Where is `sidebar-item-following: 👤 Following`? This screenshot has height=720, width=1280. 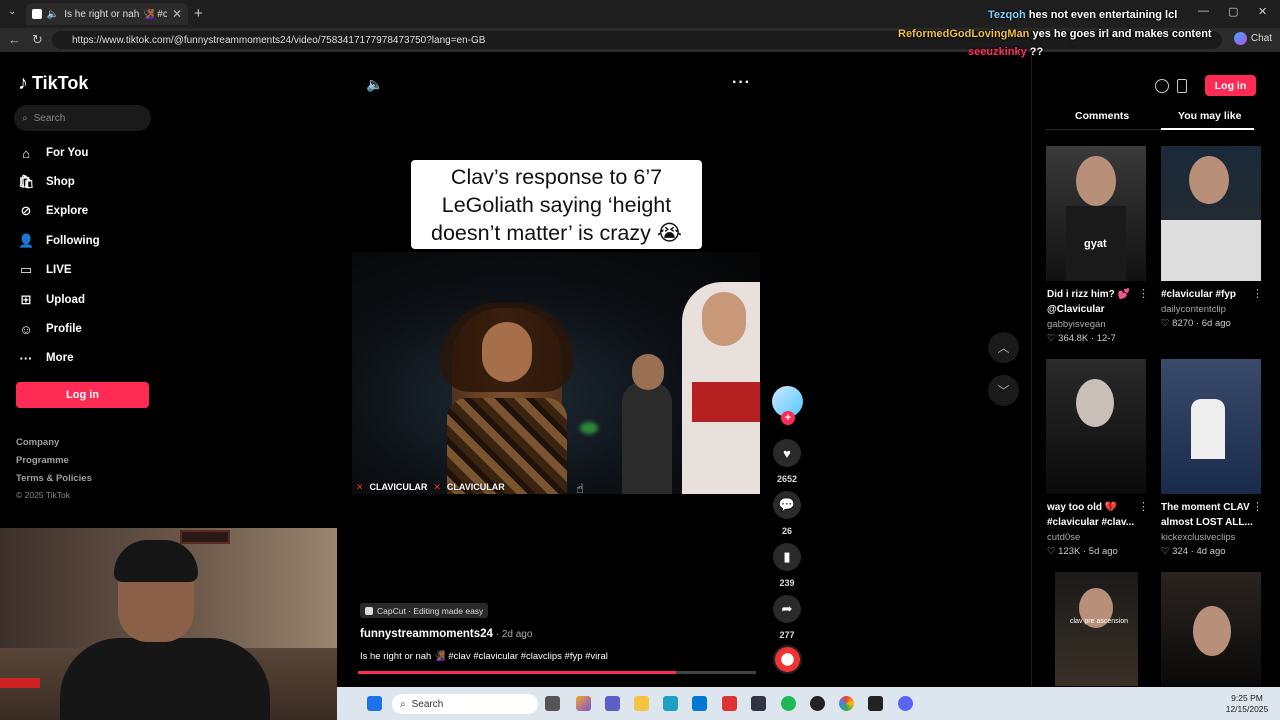
sidebar-item-following: 👤 Following is located at coordinates (59, 241).